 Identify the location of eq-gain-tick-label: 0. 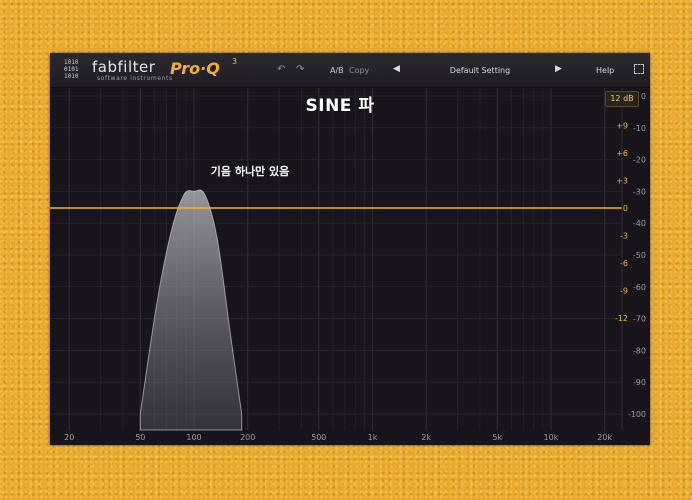
(625, 208).